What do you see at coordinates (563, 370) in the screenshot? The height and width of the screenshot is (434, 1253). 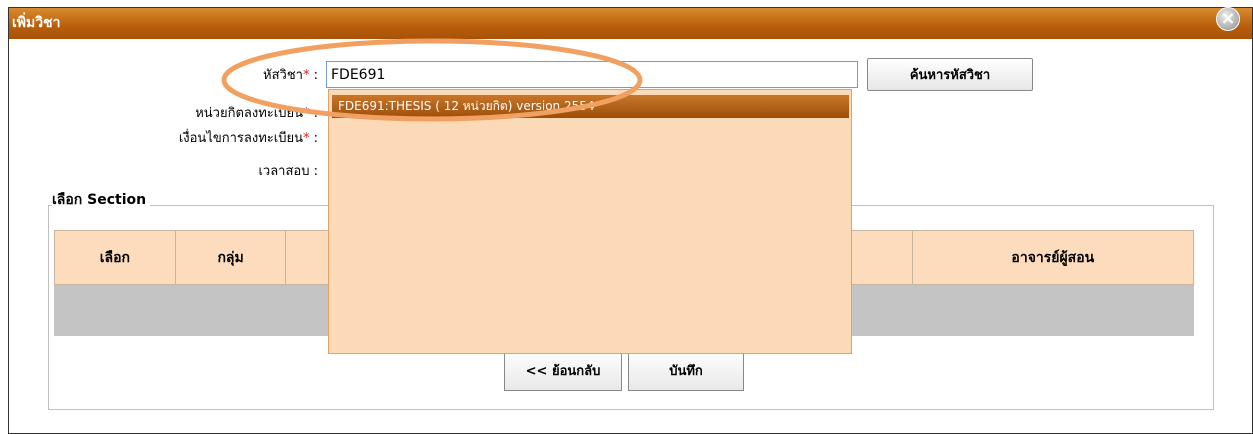 I see `back-button: << ย้อนกลับ` at bounding box center [563, 370].